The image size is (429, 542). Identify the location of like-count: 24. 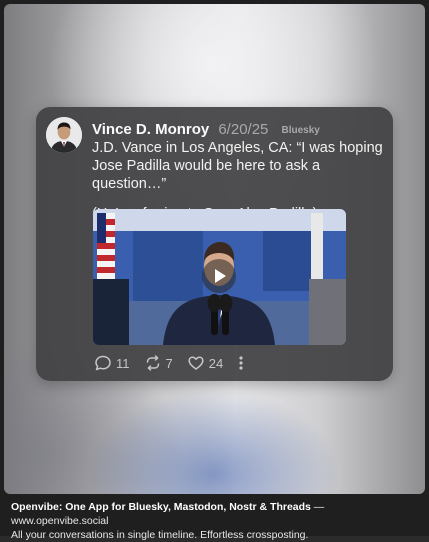
(216, 363).